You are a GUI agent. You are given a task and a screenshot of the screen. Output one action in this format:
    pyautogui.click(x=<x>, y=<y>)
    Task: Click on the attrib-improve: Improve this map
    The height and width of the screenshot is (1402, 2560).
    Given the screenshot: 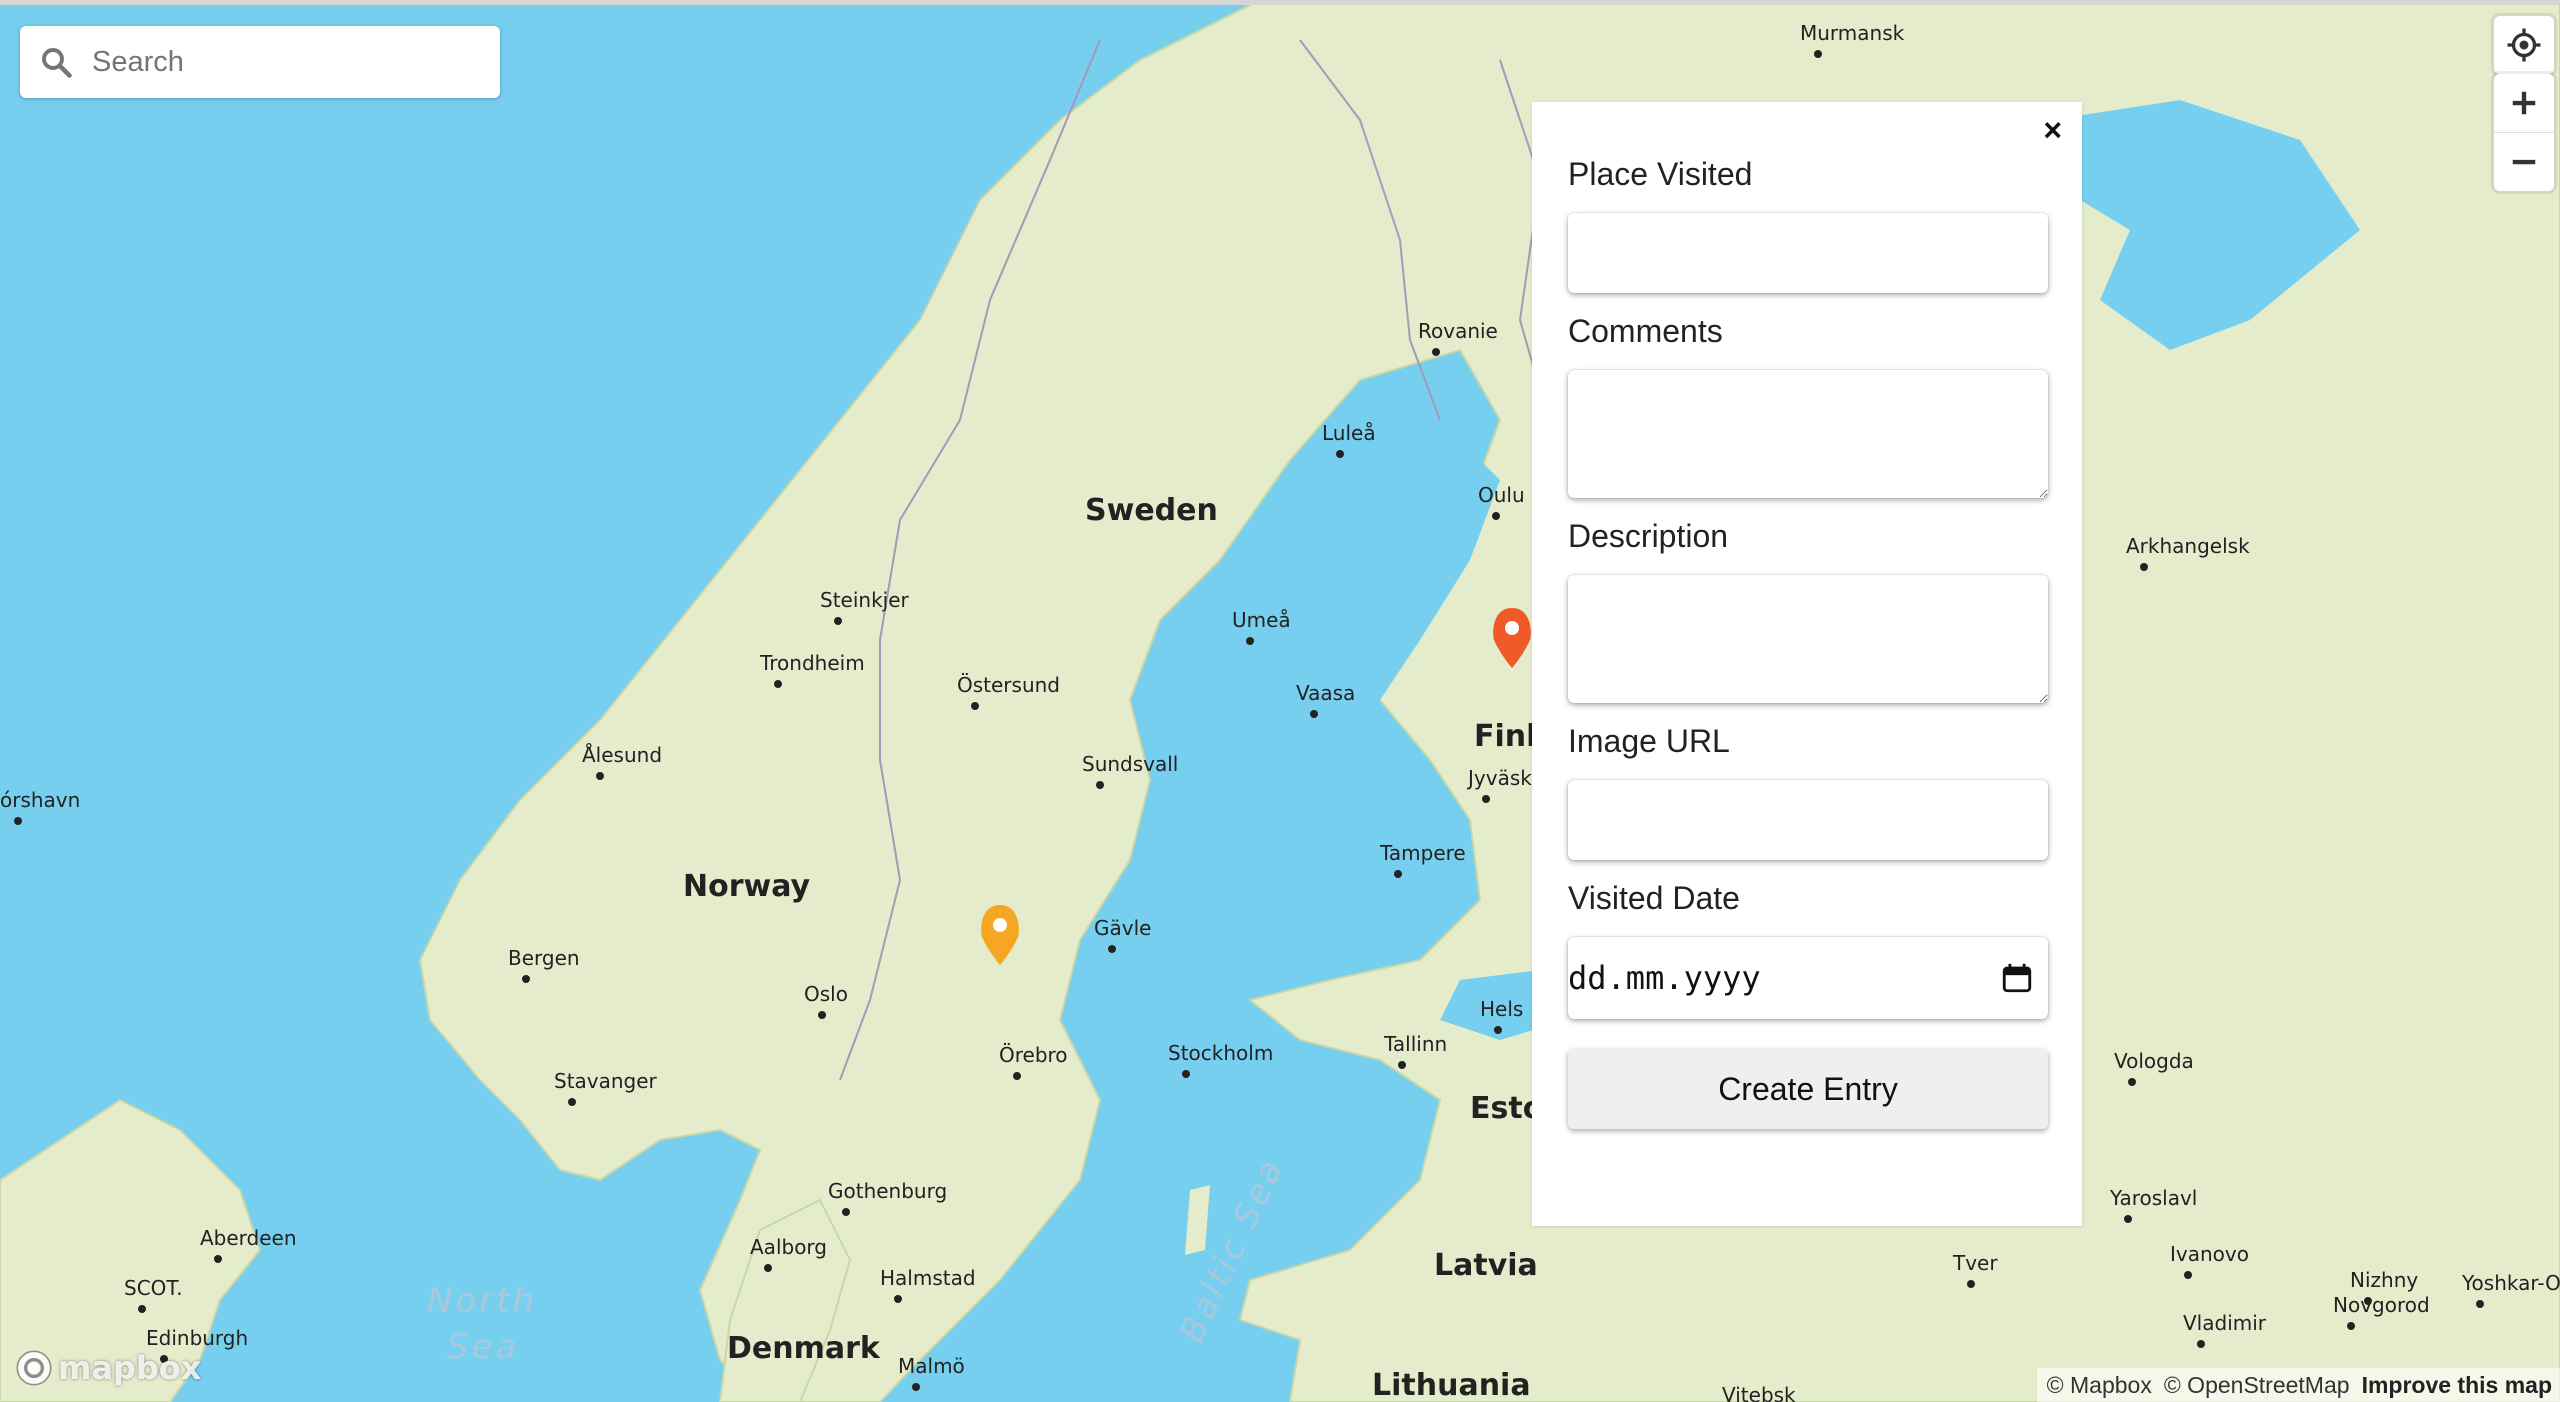 What is the action you would take?
    pyautogui.click(x=2457, y=1385)
    